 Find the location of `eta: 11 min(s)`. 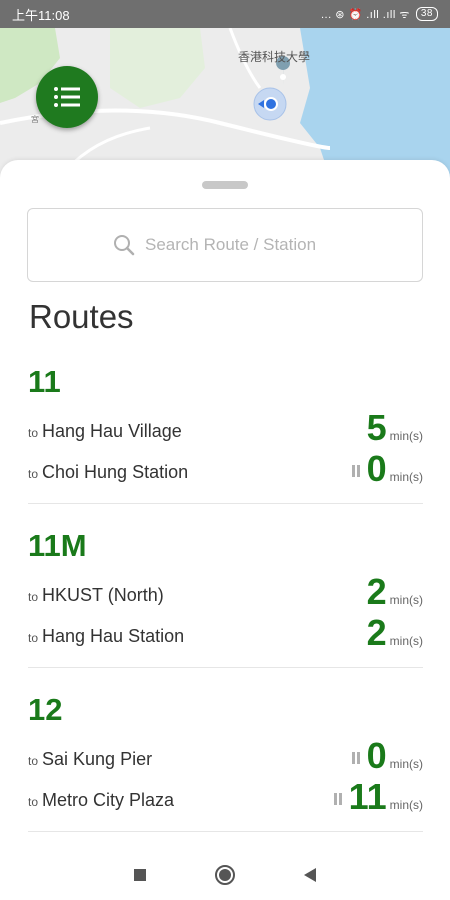

eta: 11 min(s) is located at coordinates (378, 796).